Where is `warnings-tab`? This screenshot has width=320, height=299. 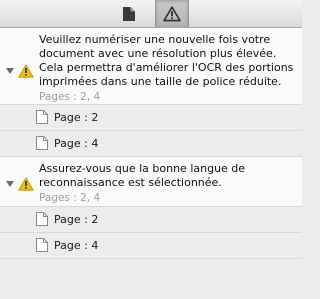 warnings-tab is located at coordinates (172, 13).